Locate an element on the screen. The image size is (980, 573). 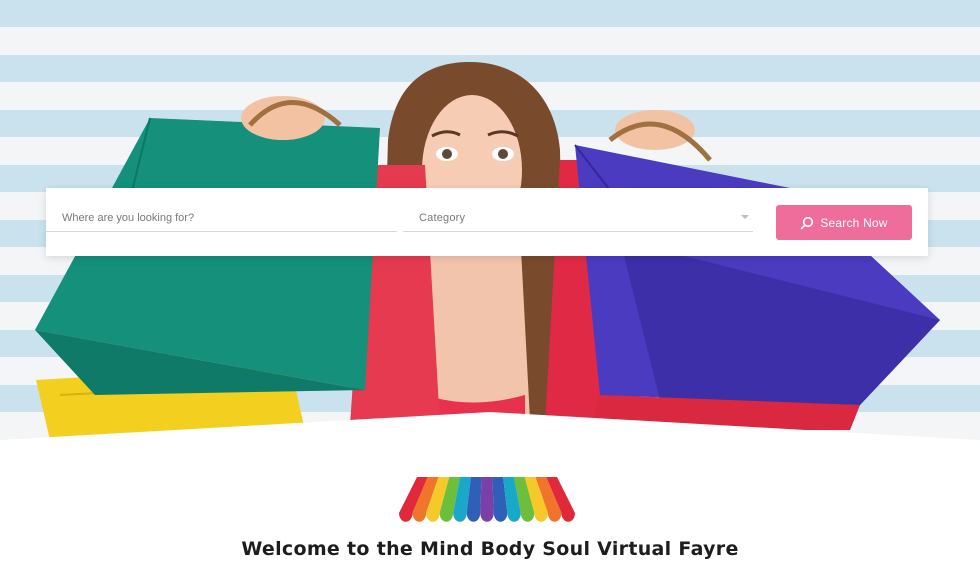
category-select: Category is located at coordinates (578, 221).